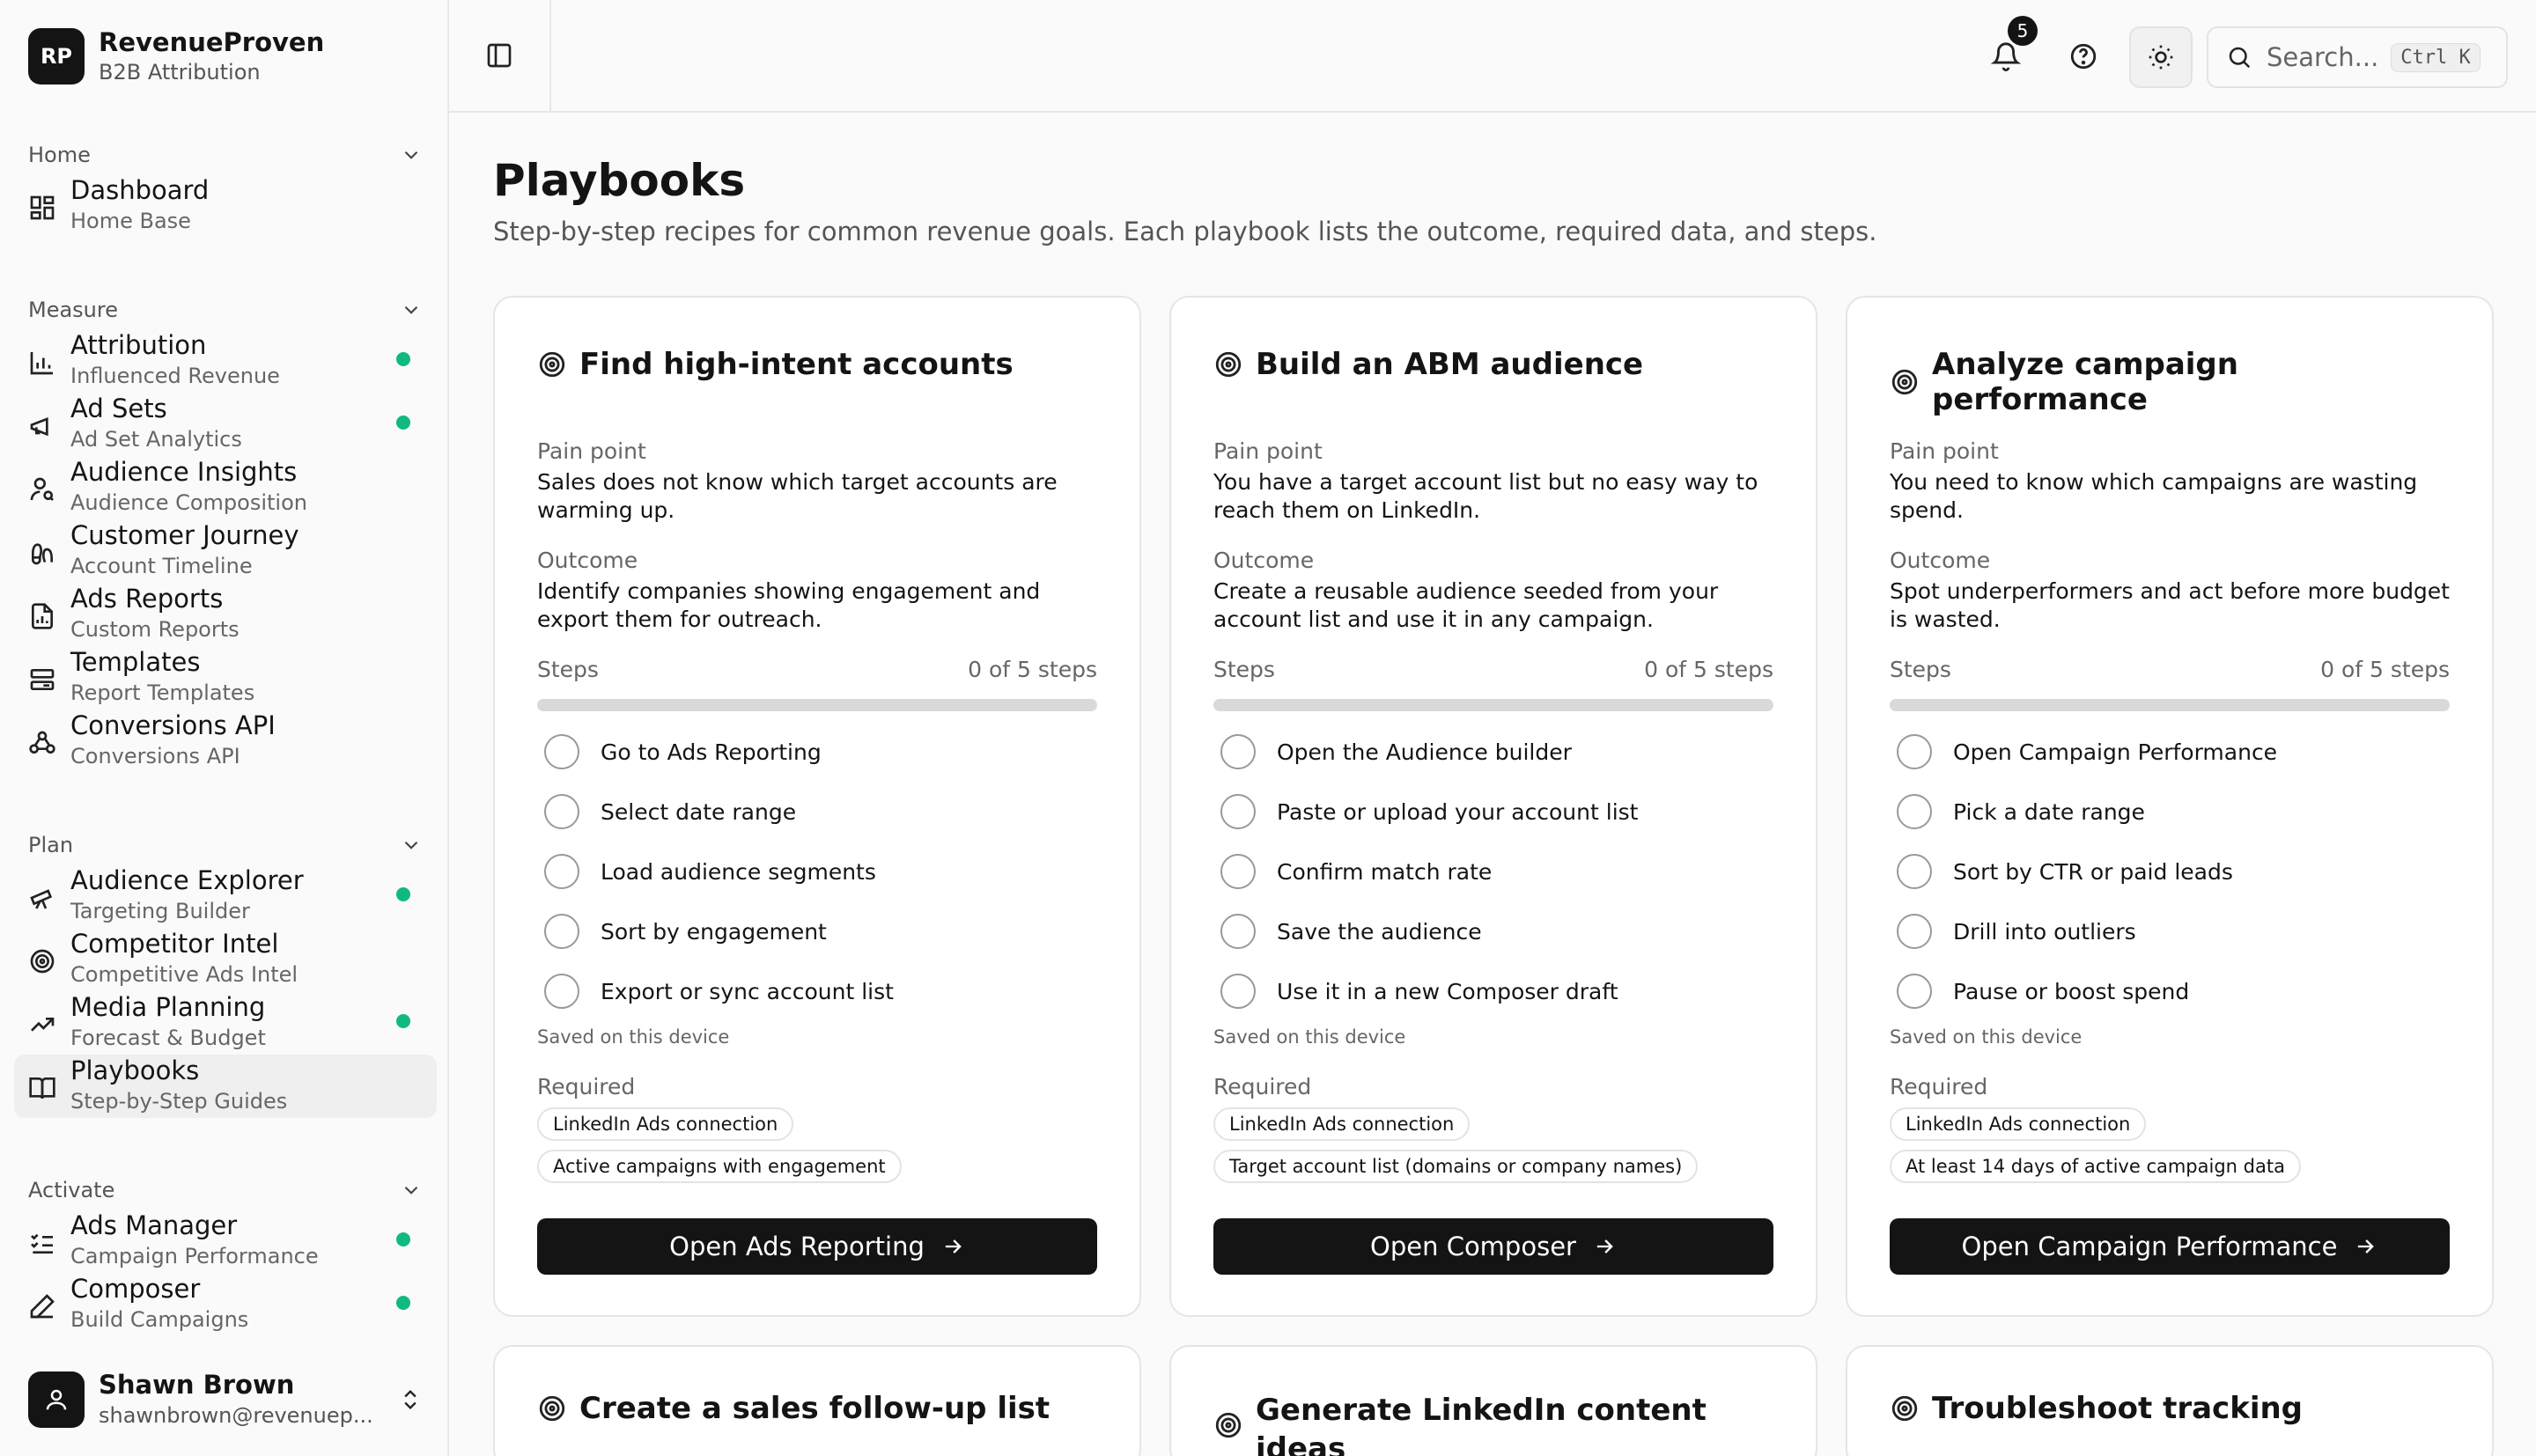 The image size is (2536, 1456). What do you see at coordinates (42, 616) in the screenshot?
I see `file-chart-icon` at bounding box center [42, 616].